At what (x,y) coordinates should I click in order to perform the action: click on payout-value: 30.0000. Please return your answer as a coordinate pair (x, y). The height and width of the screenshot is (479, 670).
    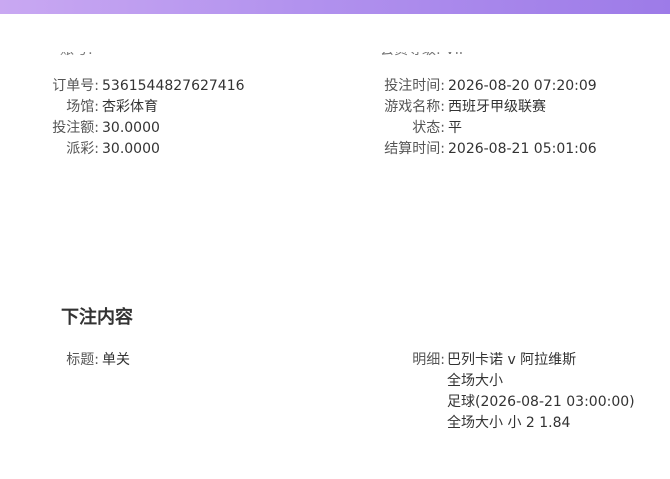
    Looking at the image, I should click on (131, 149).